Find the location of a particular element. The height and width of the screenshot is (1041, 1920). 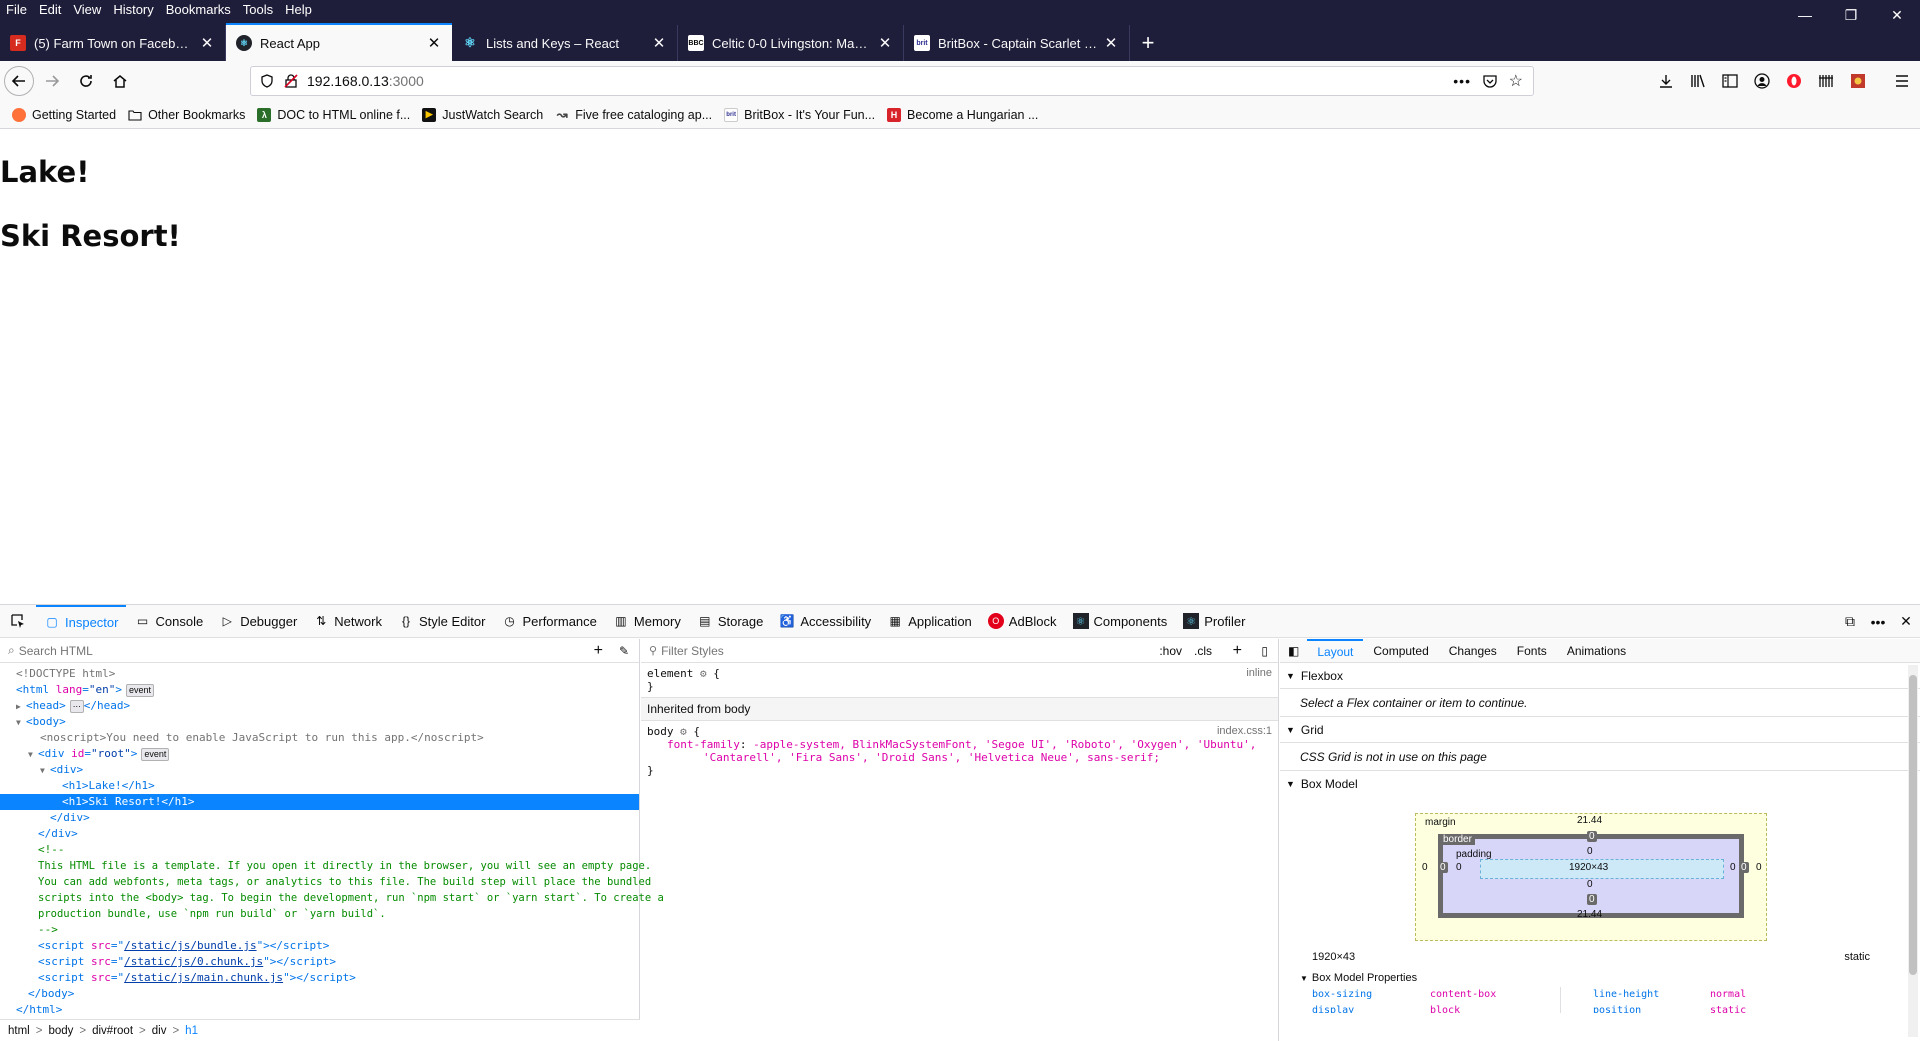

tab-celtic: BBC Celtic 0-0 Livingston: Makeshift ✕ is located at coordinates (791, 43).